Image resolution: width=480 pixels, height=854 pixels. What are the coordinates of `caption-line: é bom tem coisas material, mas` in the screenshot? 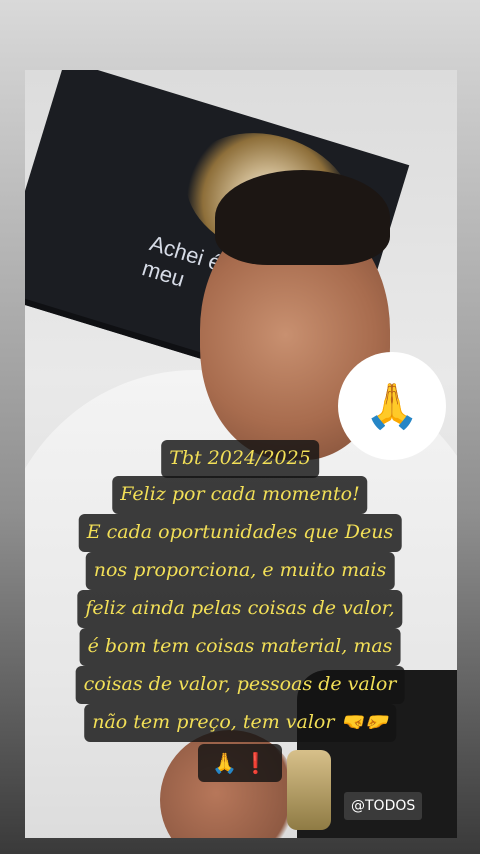 It's located at (240, 647).